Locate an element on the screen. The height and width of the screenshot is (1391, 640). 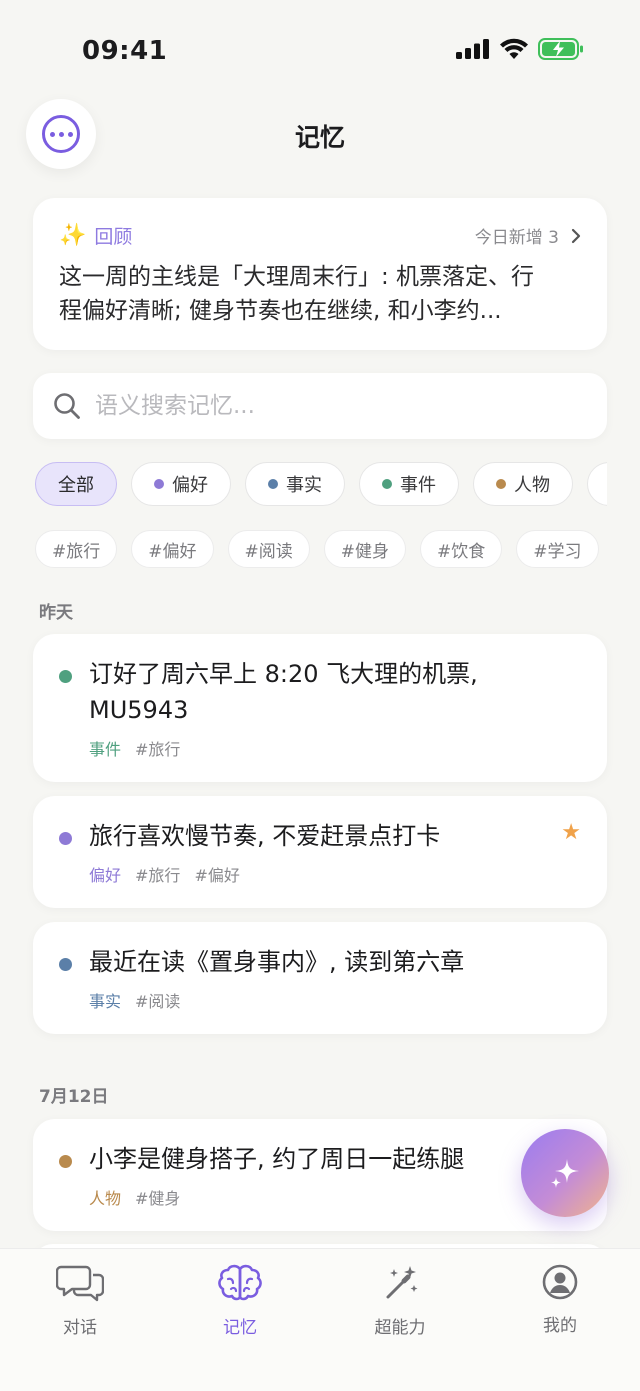
filter-chip: 其 is located at coordinates (597, 484).